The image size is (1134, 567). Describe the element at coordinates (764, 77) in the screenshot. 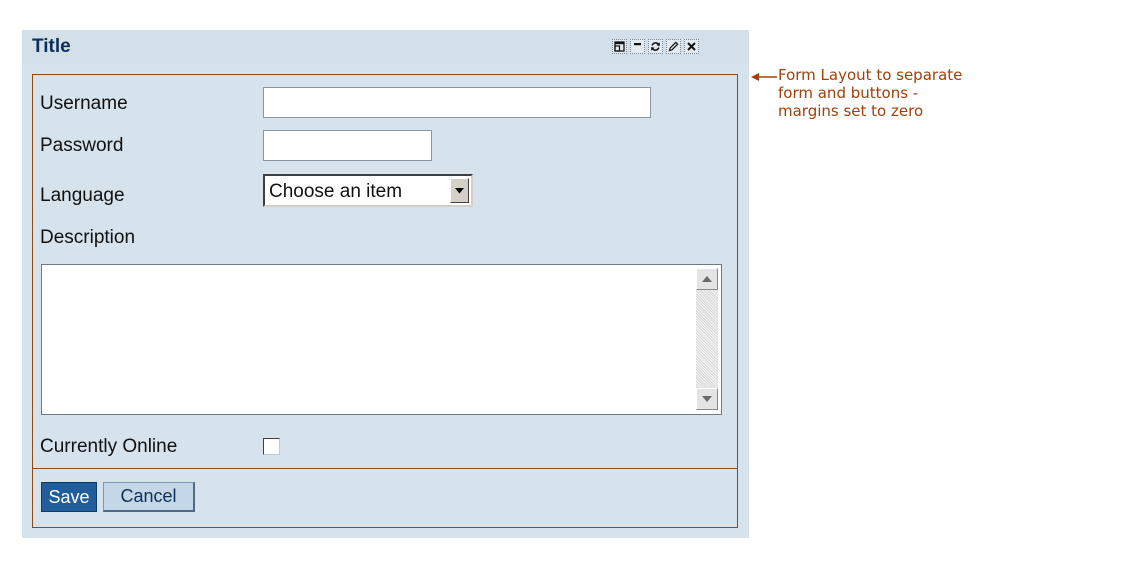

I see `annotation-arrow-icon` at that location.